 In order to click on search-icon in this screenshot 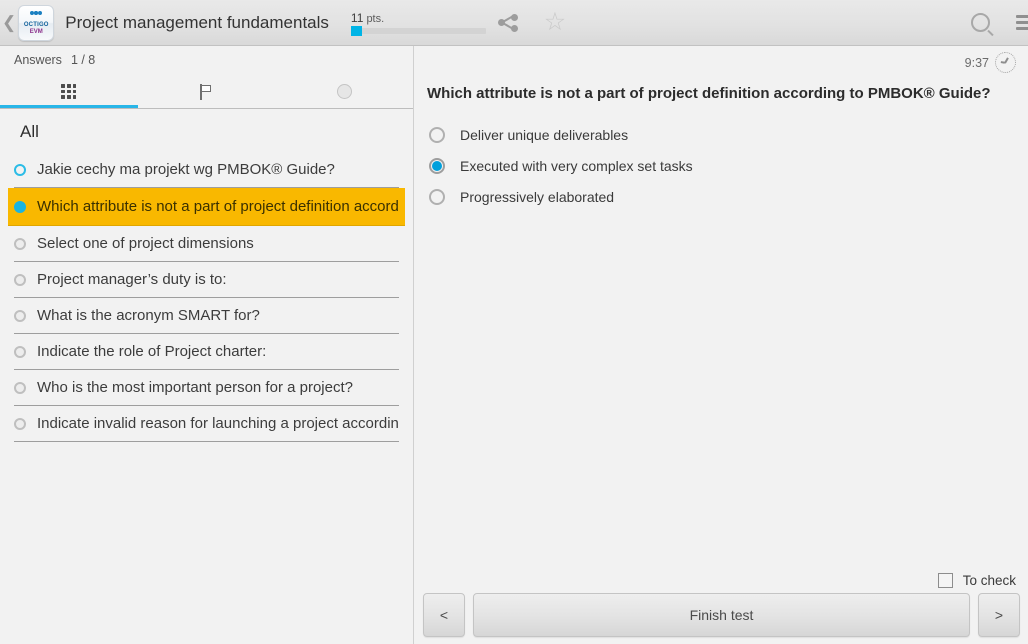, I will do `click(981, 22)`.